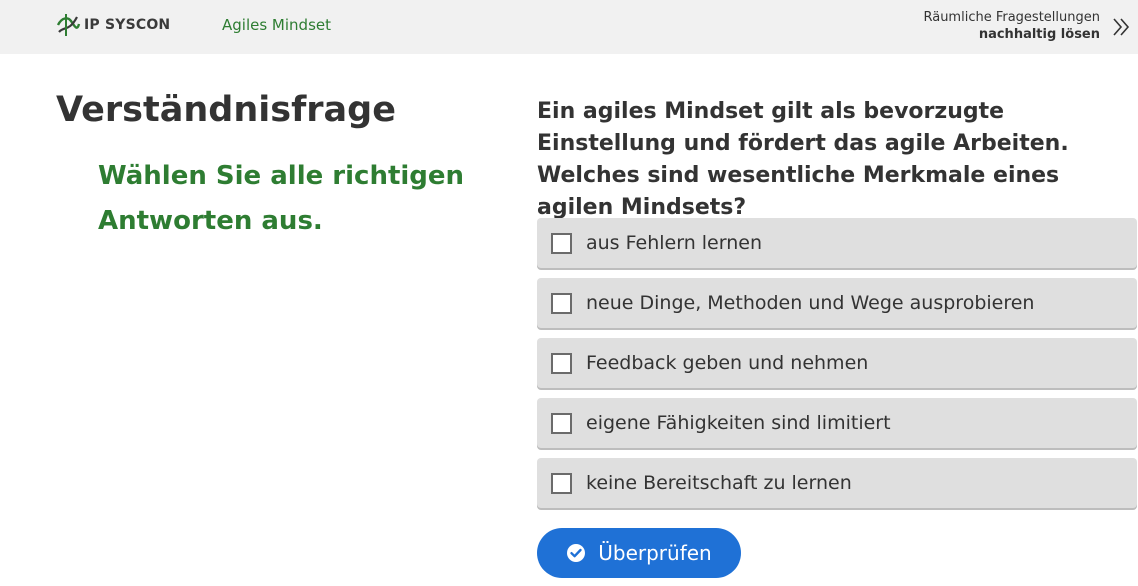  I want to click on course-title: Agiles Mindset, so click(276, 25).